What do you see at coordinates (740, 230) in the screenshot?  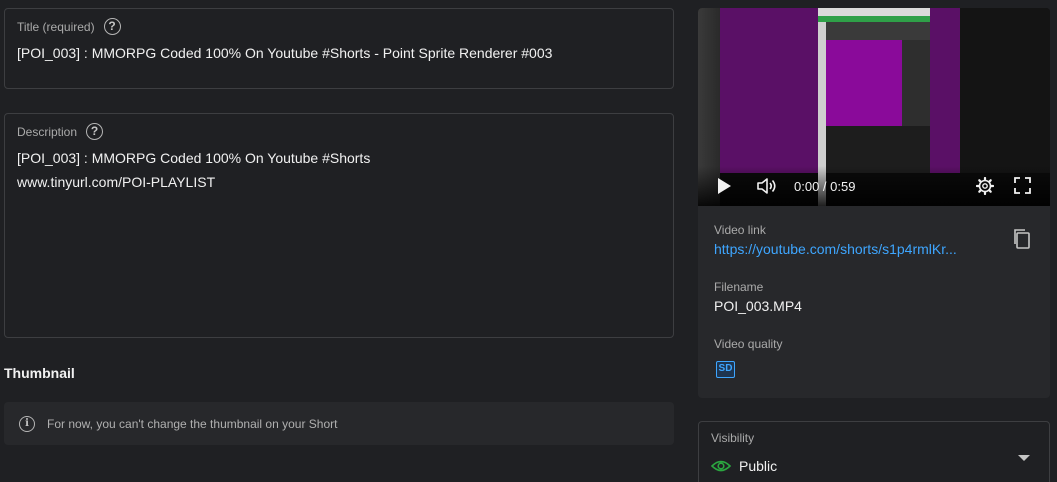 I see `video-link-label: Video link` at bounding box center [740, 230].